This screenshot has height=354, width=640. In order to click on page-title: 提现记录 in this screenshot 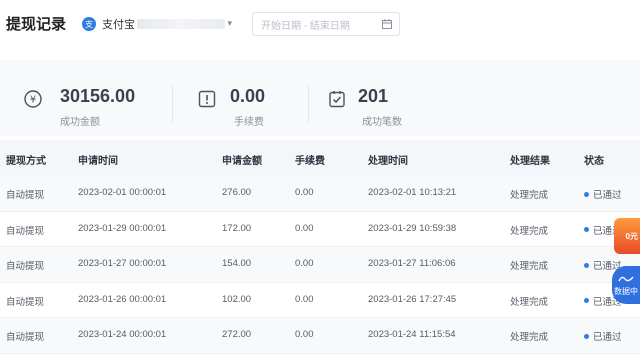, I will do `click(36, 24)`.